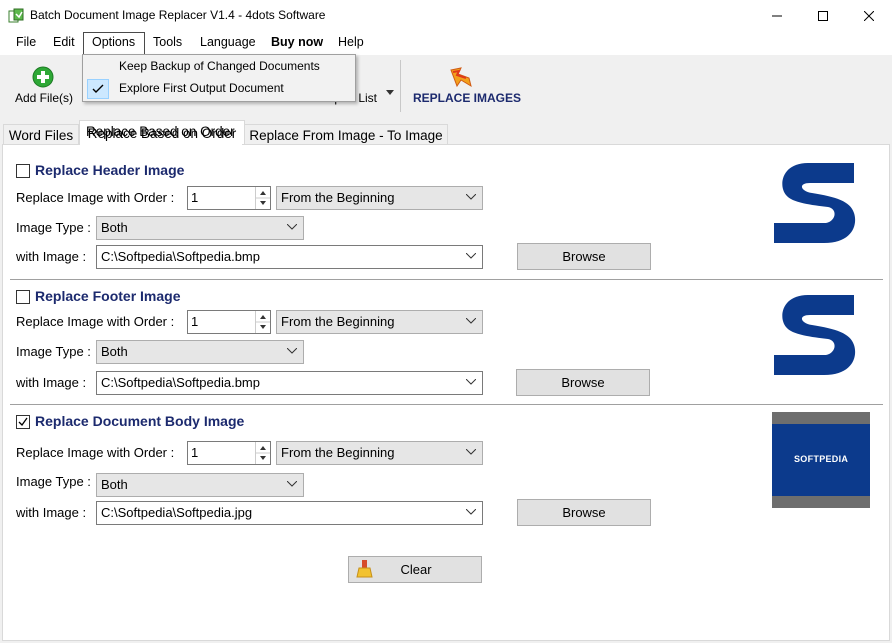 This screenshot has height=643, width=892. What do you see at coordinates (51, 256) in the screenshot?
I see `header-with-label: with Image :` at bounding box center [51, 256].